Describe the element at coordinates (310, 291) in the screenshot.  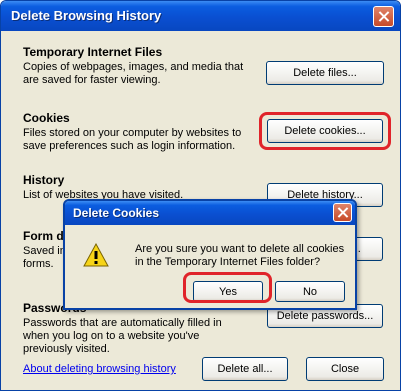
I see `no-button: No` at that location.